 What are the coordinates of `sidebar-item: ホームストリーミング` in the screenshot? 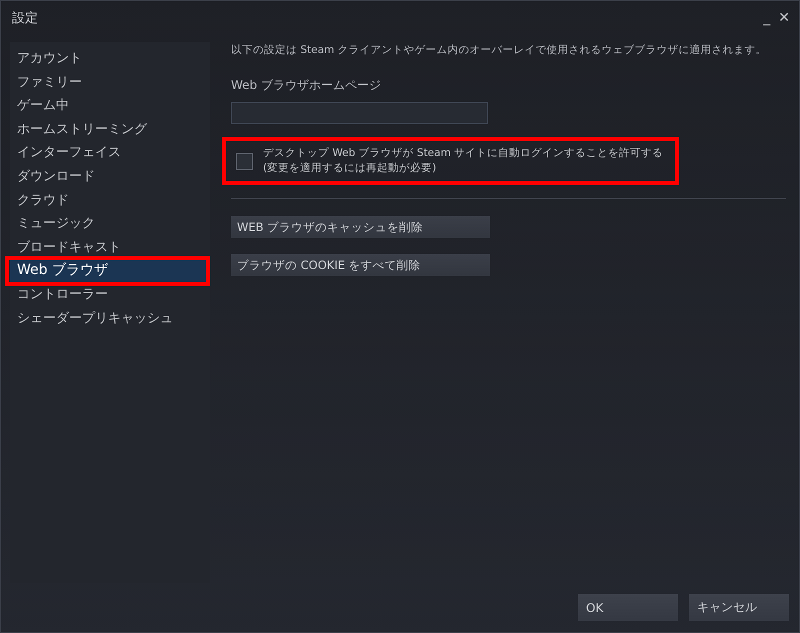 It's located at (110, 130).